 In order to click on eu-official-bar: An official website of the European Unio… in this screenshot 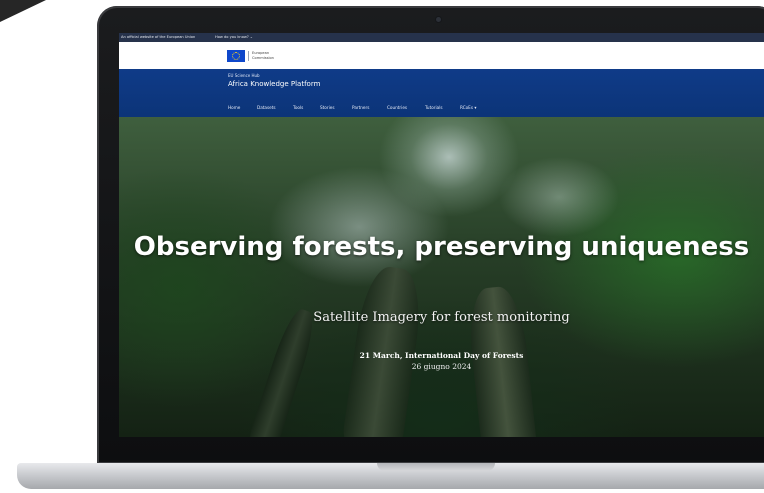, I will do `click(441, 37)`.